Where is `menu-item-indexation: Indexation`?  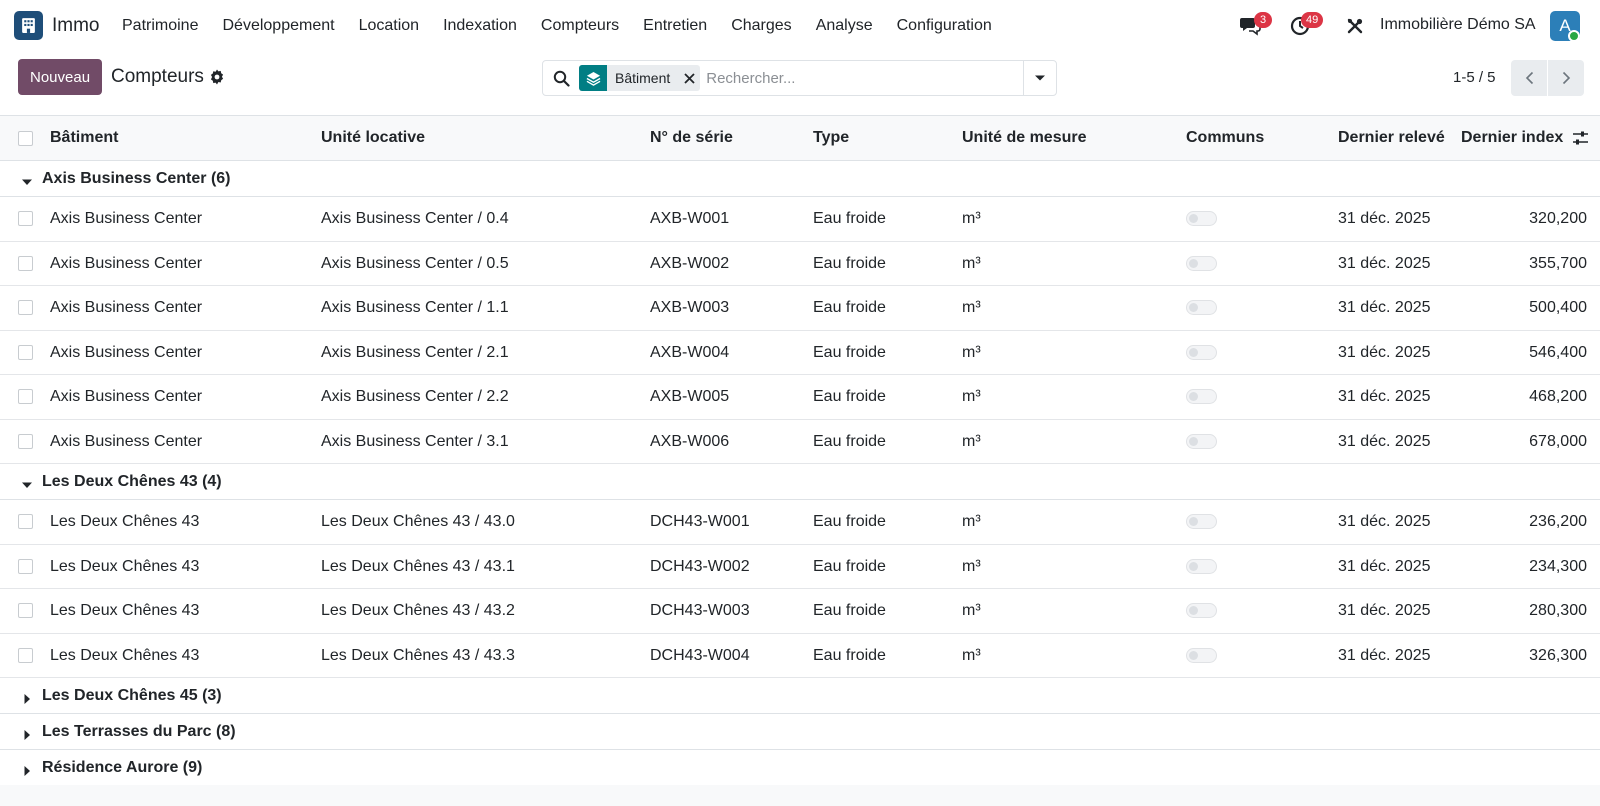
menu-item-indexation: Indexation is located at coordinates (480, 26).